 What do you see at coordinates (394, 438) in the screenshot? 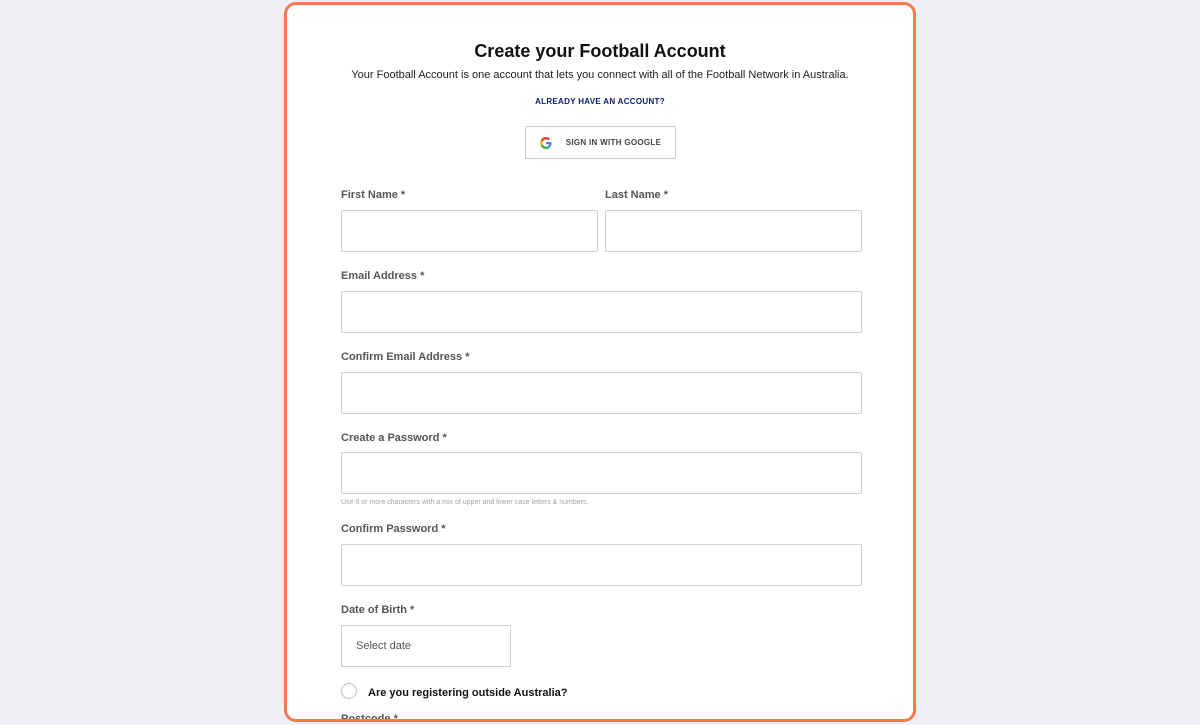
I see `password-label: Create a Password *` at bounding box center [394, 438].